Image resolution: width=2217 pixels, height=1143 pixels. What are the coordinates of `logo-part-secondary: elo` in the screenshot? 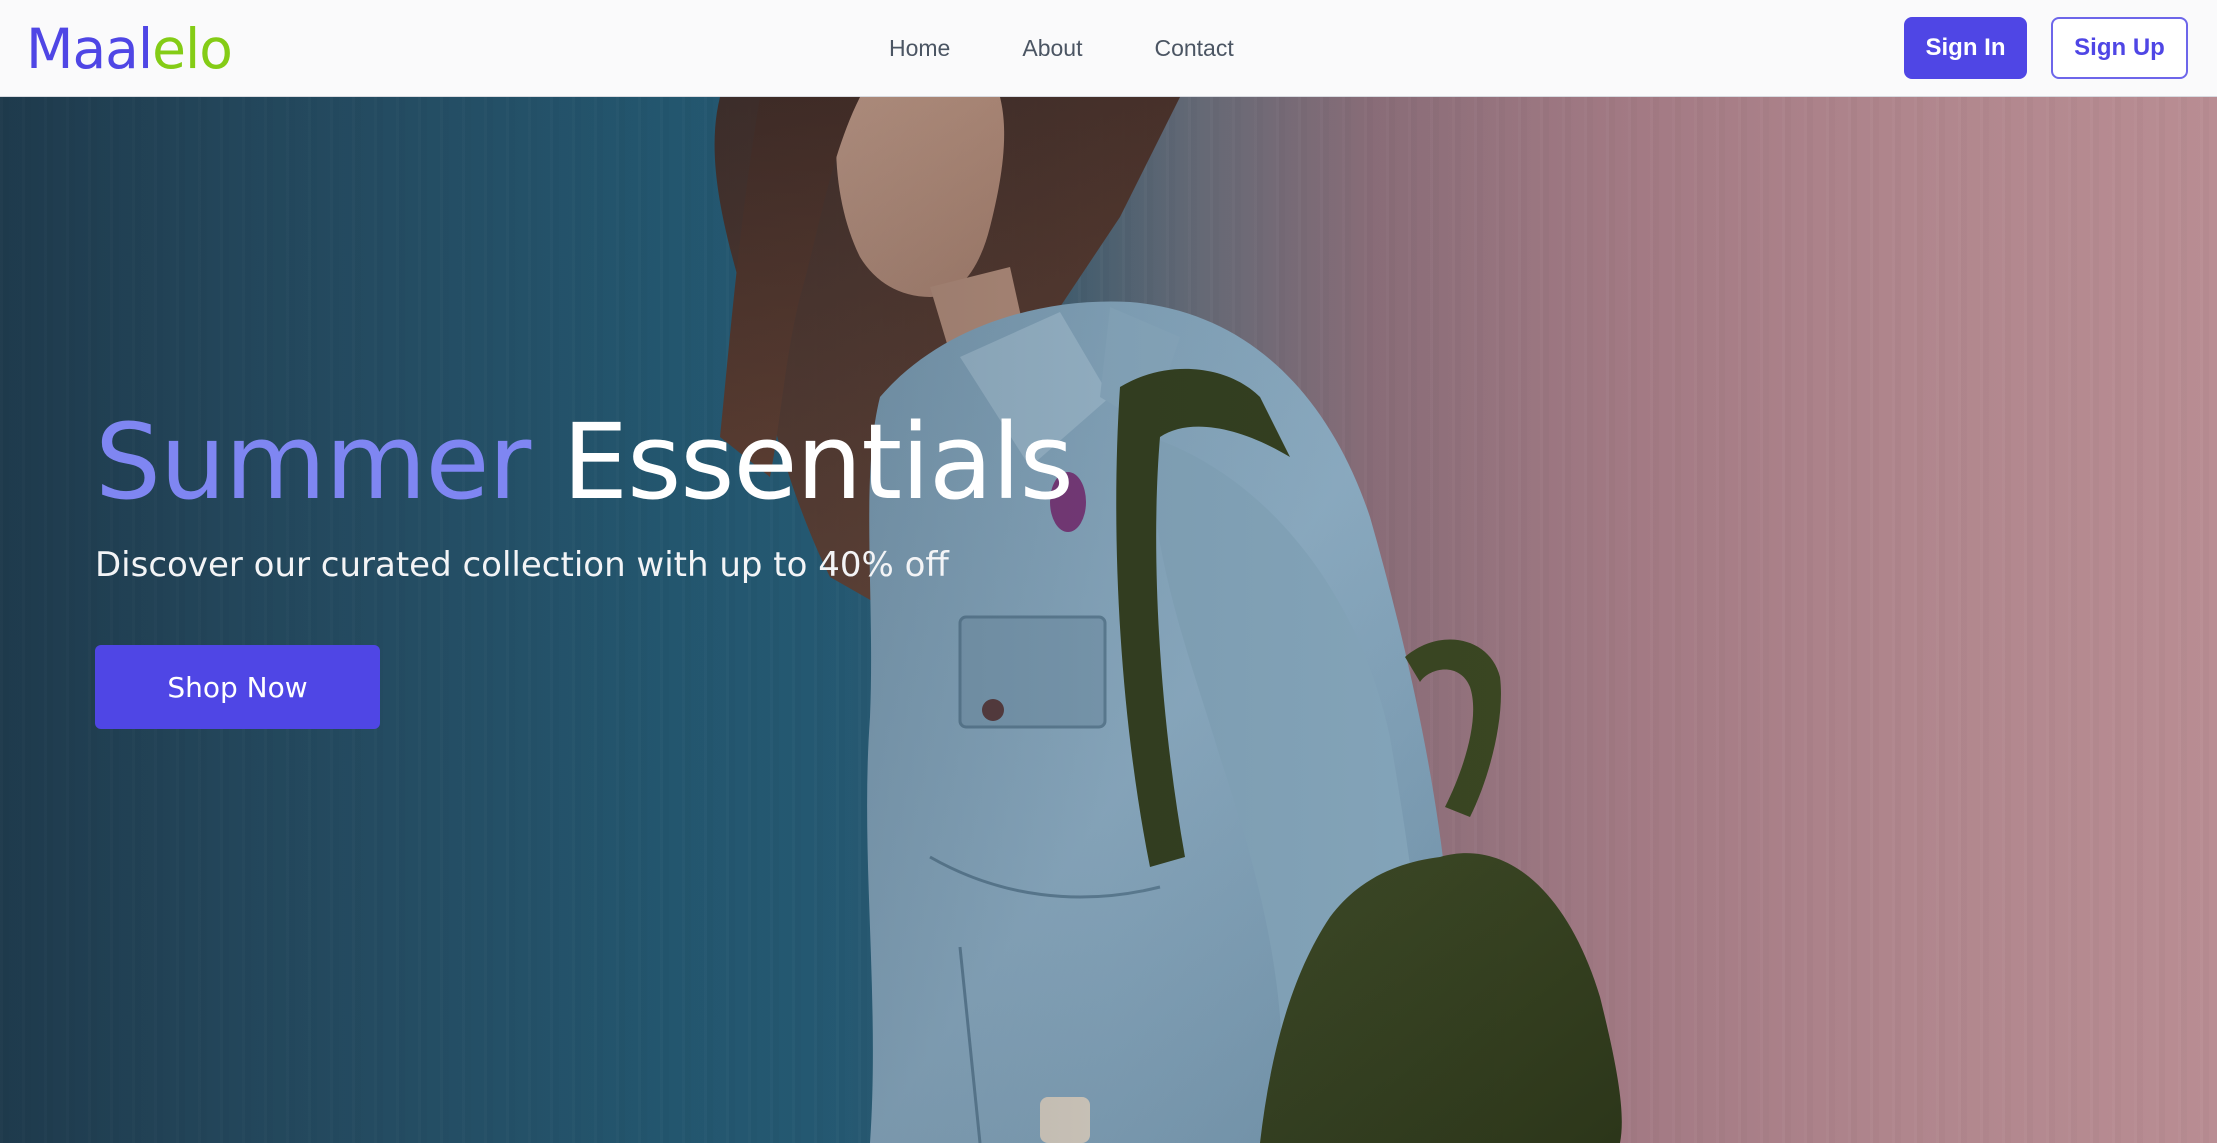 It's located at (192, 49).